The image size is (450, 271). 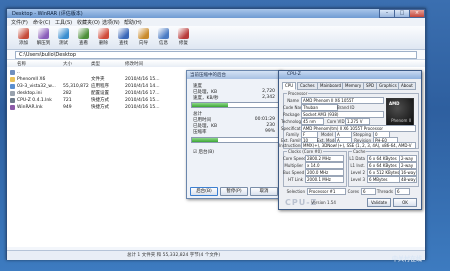 What do you see at coordinates (298, 93) in the screenshot?
I see `processor-group-label: Processor` at bounding box center [298, 93].